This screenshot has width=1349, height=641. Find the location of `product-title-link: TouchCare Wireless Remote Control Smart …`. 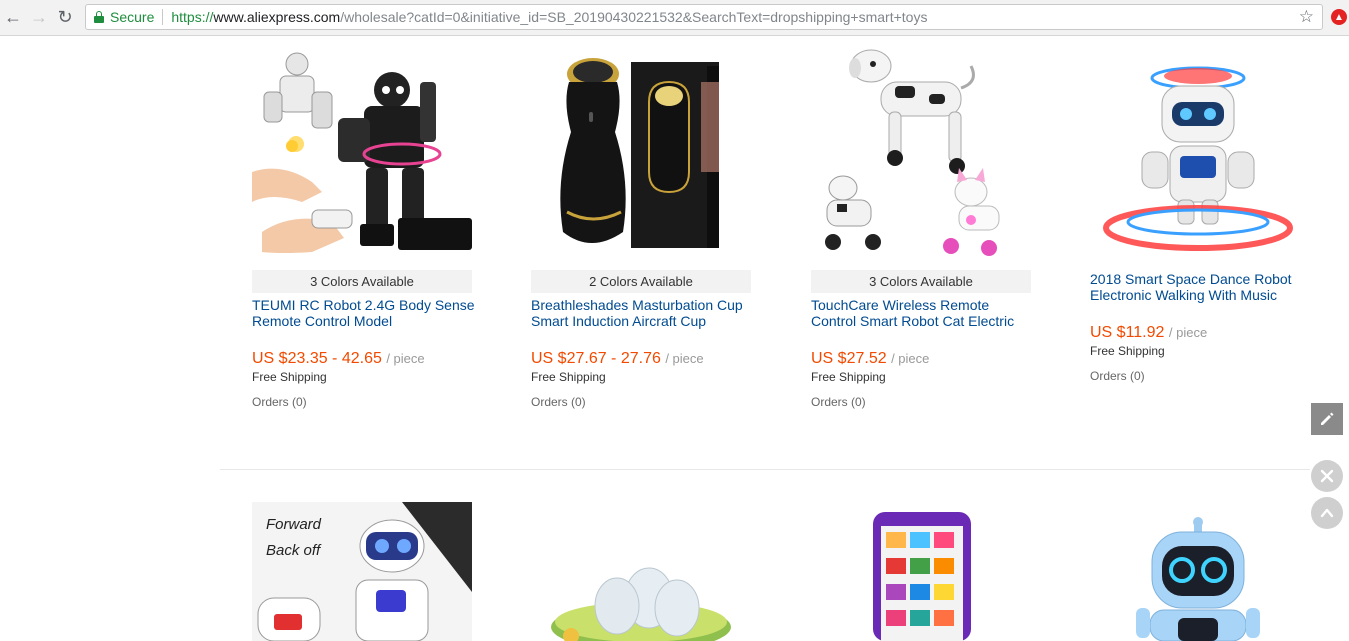

product-title-link: TouchCare Wireless Remote Control Smart … is located at coordinates (923, 313).